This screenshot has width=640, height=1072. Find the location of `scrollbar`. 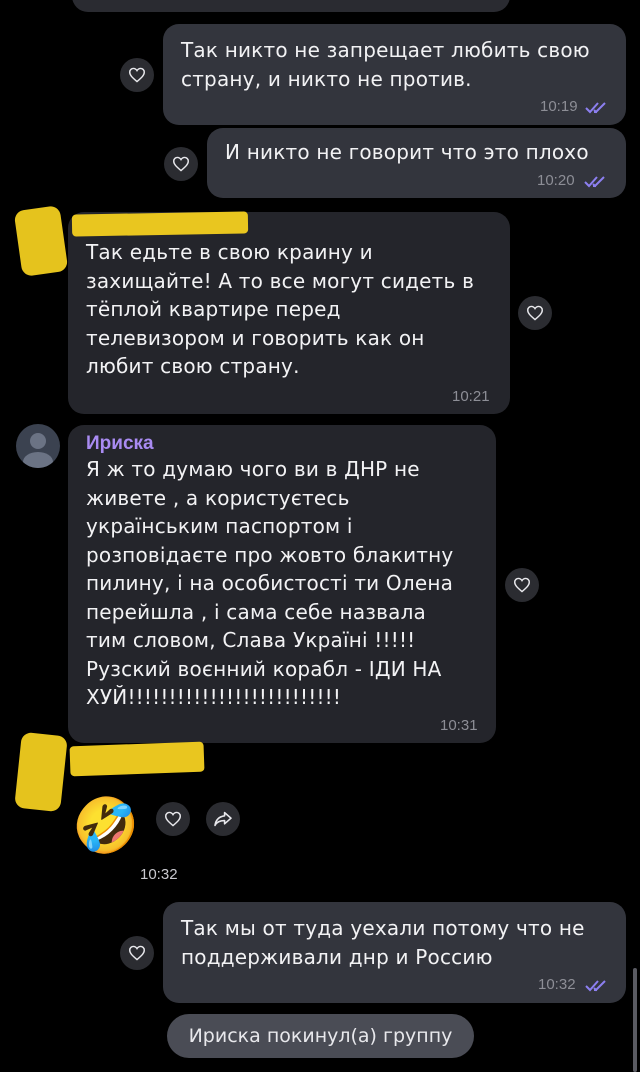

scrollbar is located at coordinates (635, 1020).